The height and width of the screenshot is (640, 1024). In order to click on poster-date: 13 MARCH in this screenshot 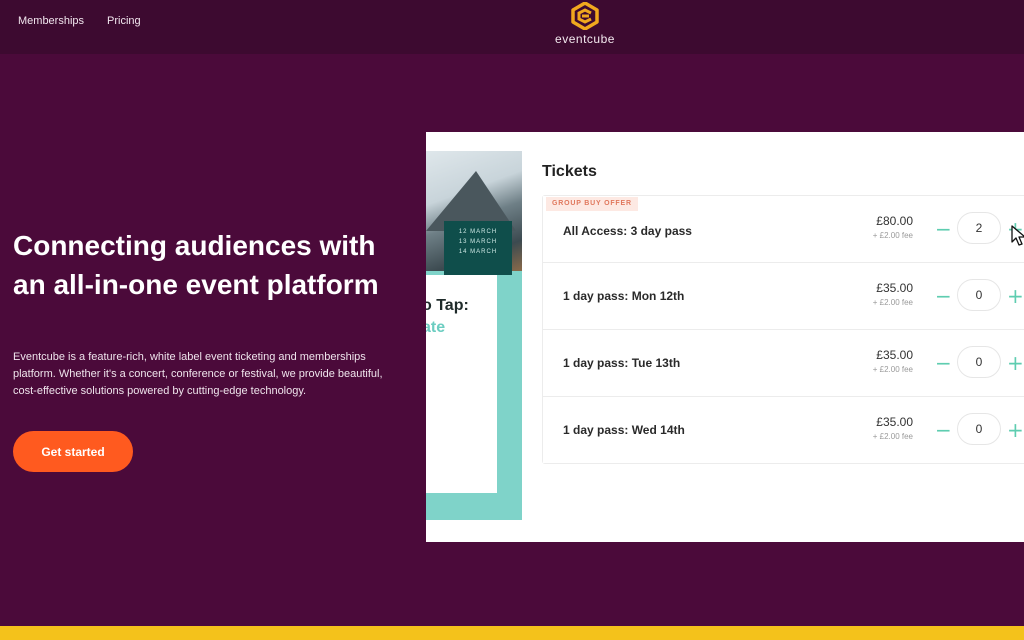, I will do `click(478, 242)`.